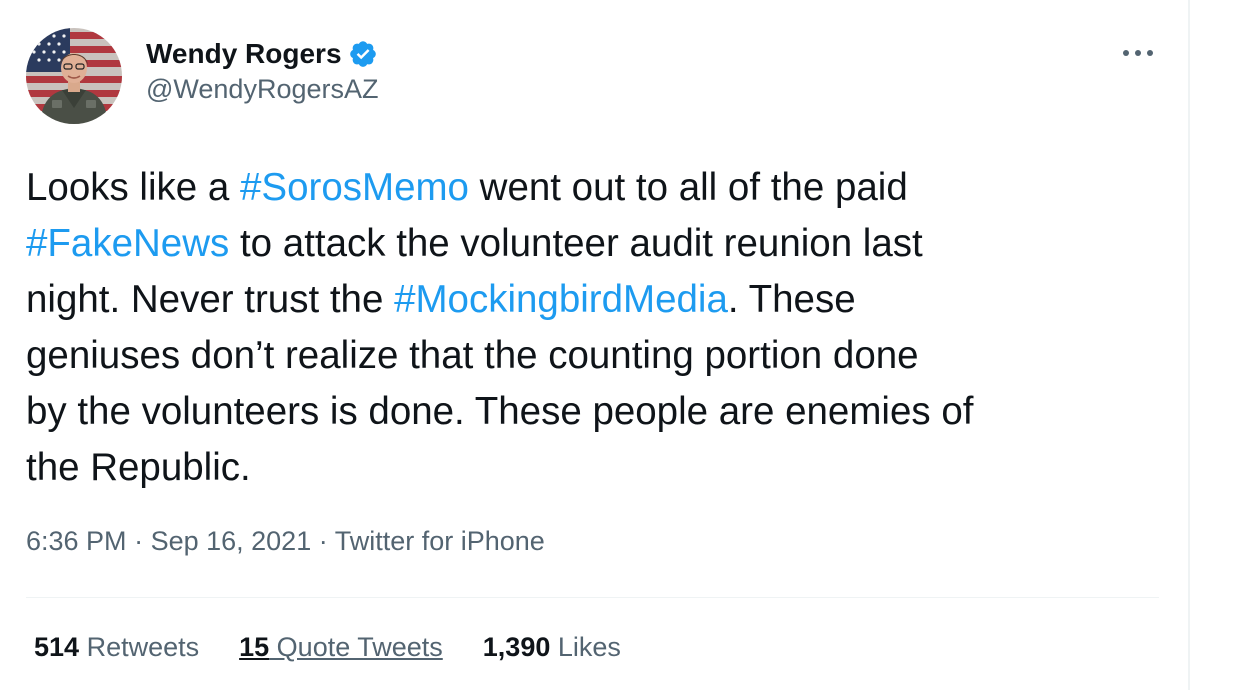  What do you see at coordinates (133, 187) in the screenshot?
I see `tweet-text-segment: Looks like a` at bounding box center [133, 187].